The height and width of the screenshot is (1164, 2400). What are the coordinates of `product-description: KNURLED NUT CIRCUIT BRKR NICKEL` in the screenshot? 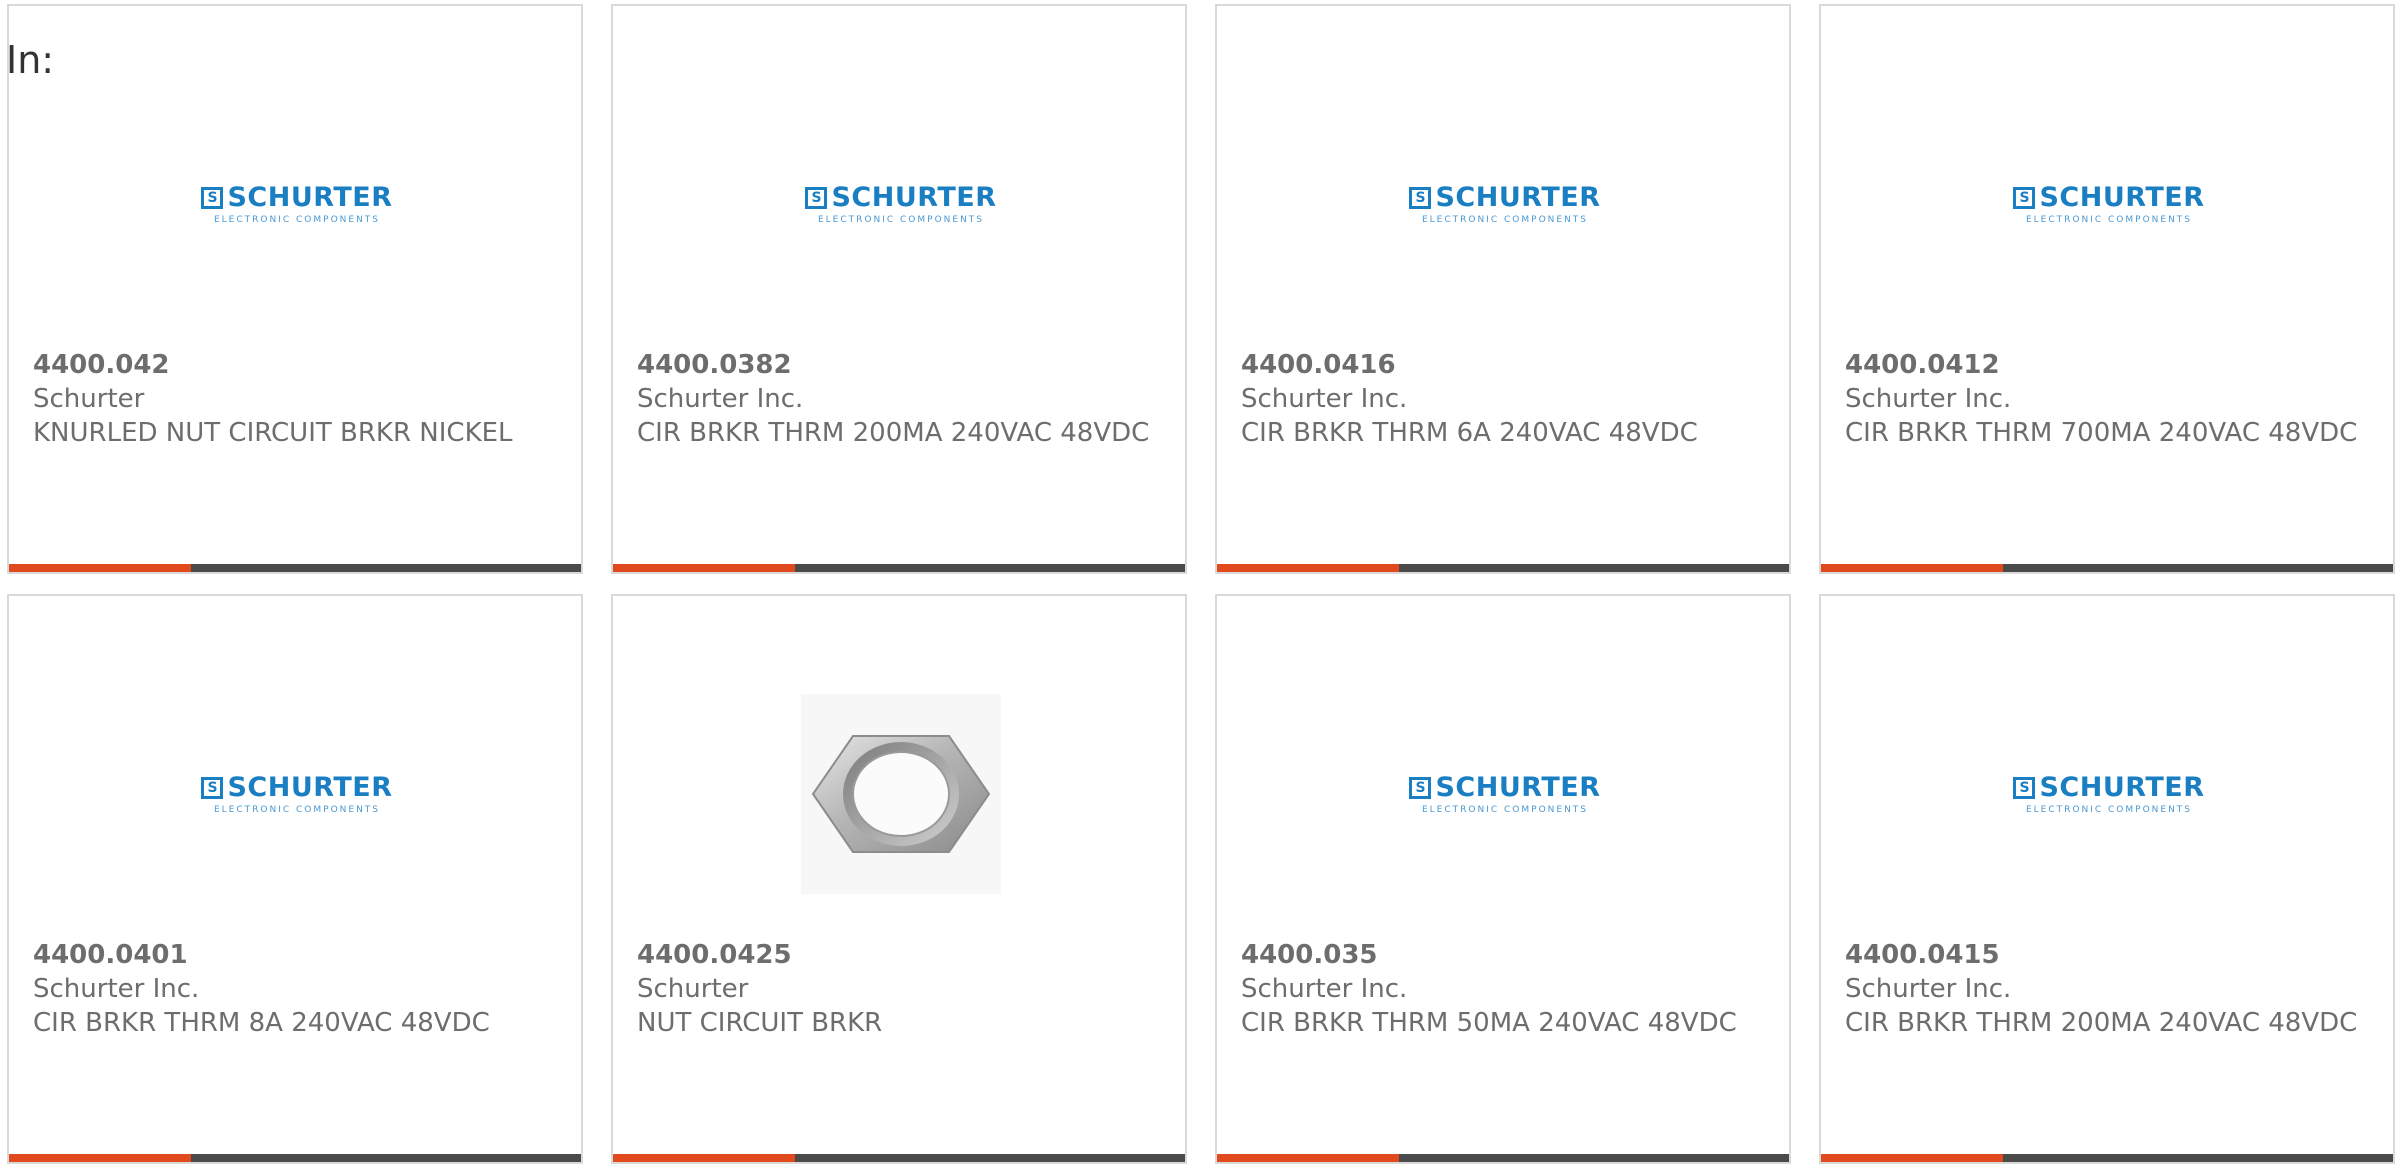 It's located at (273, 433).